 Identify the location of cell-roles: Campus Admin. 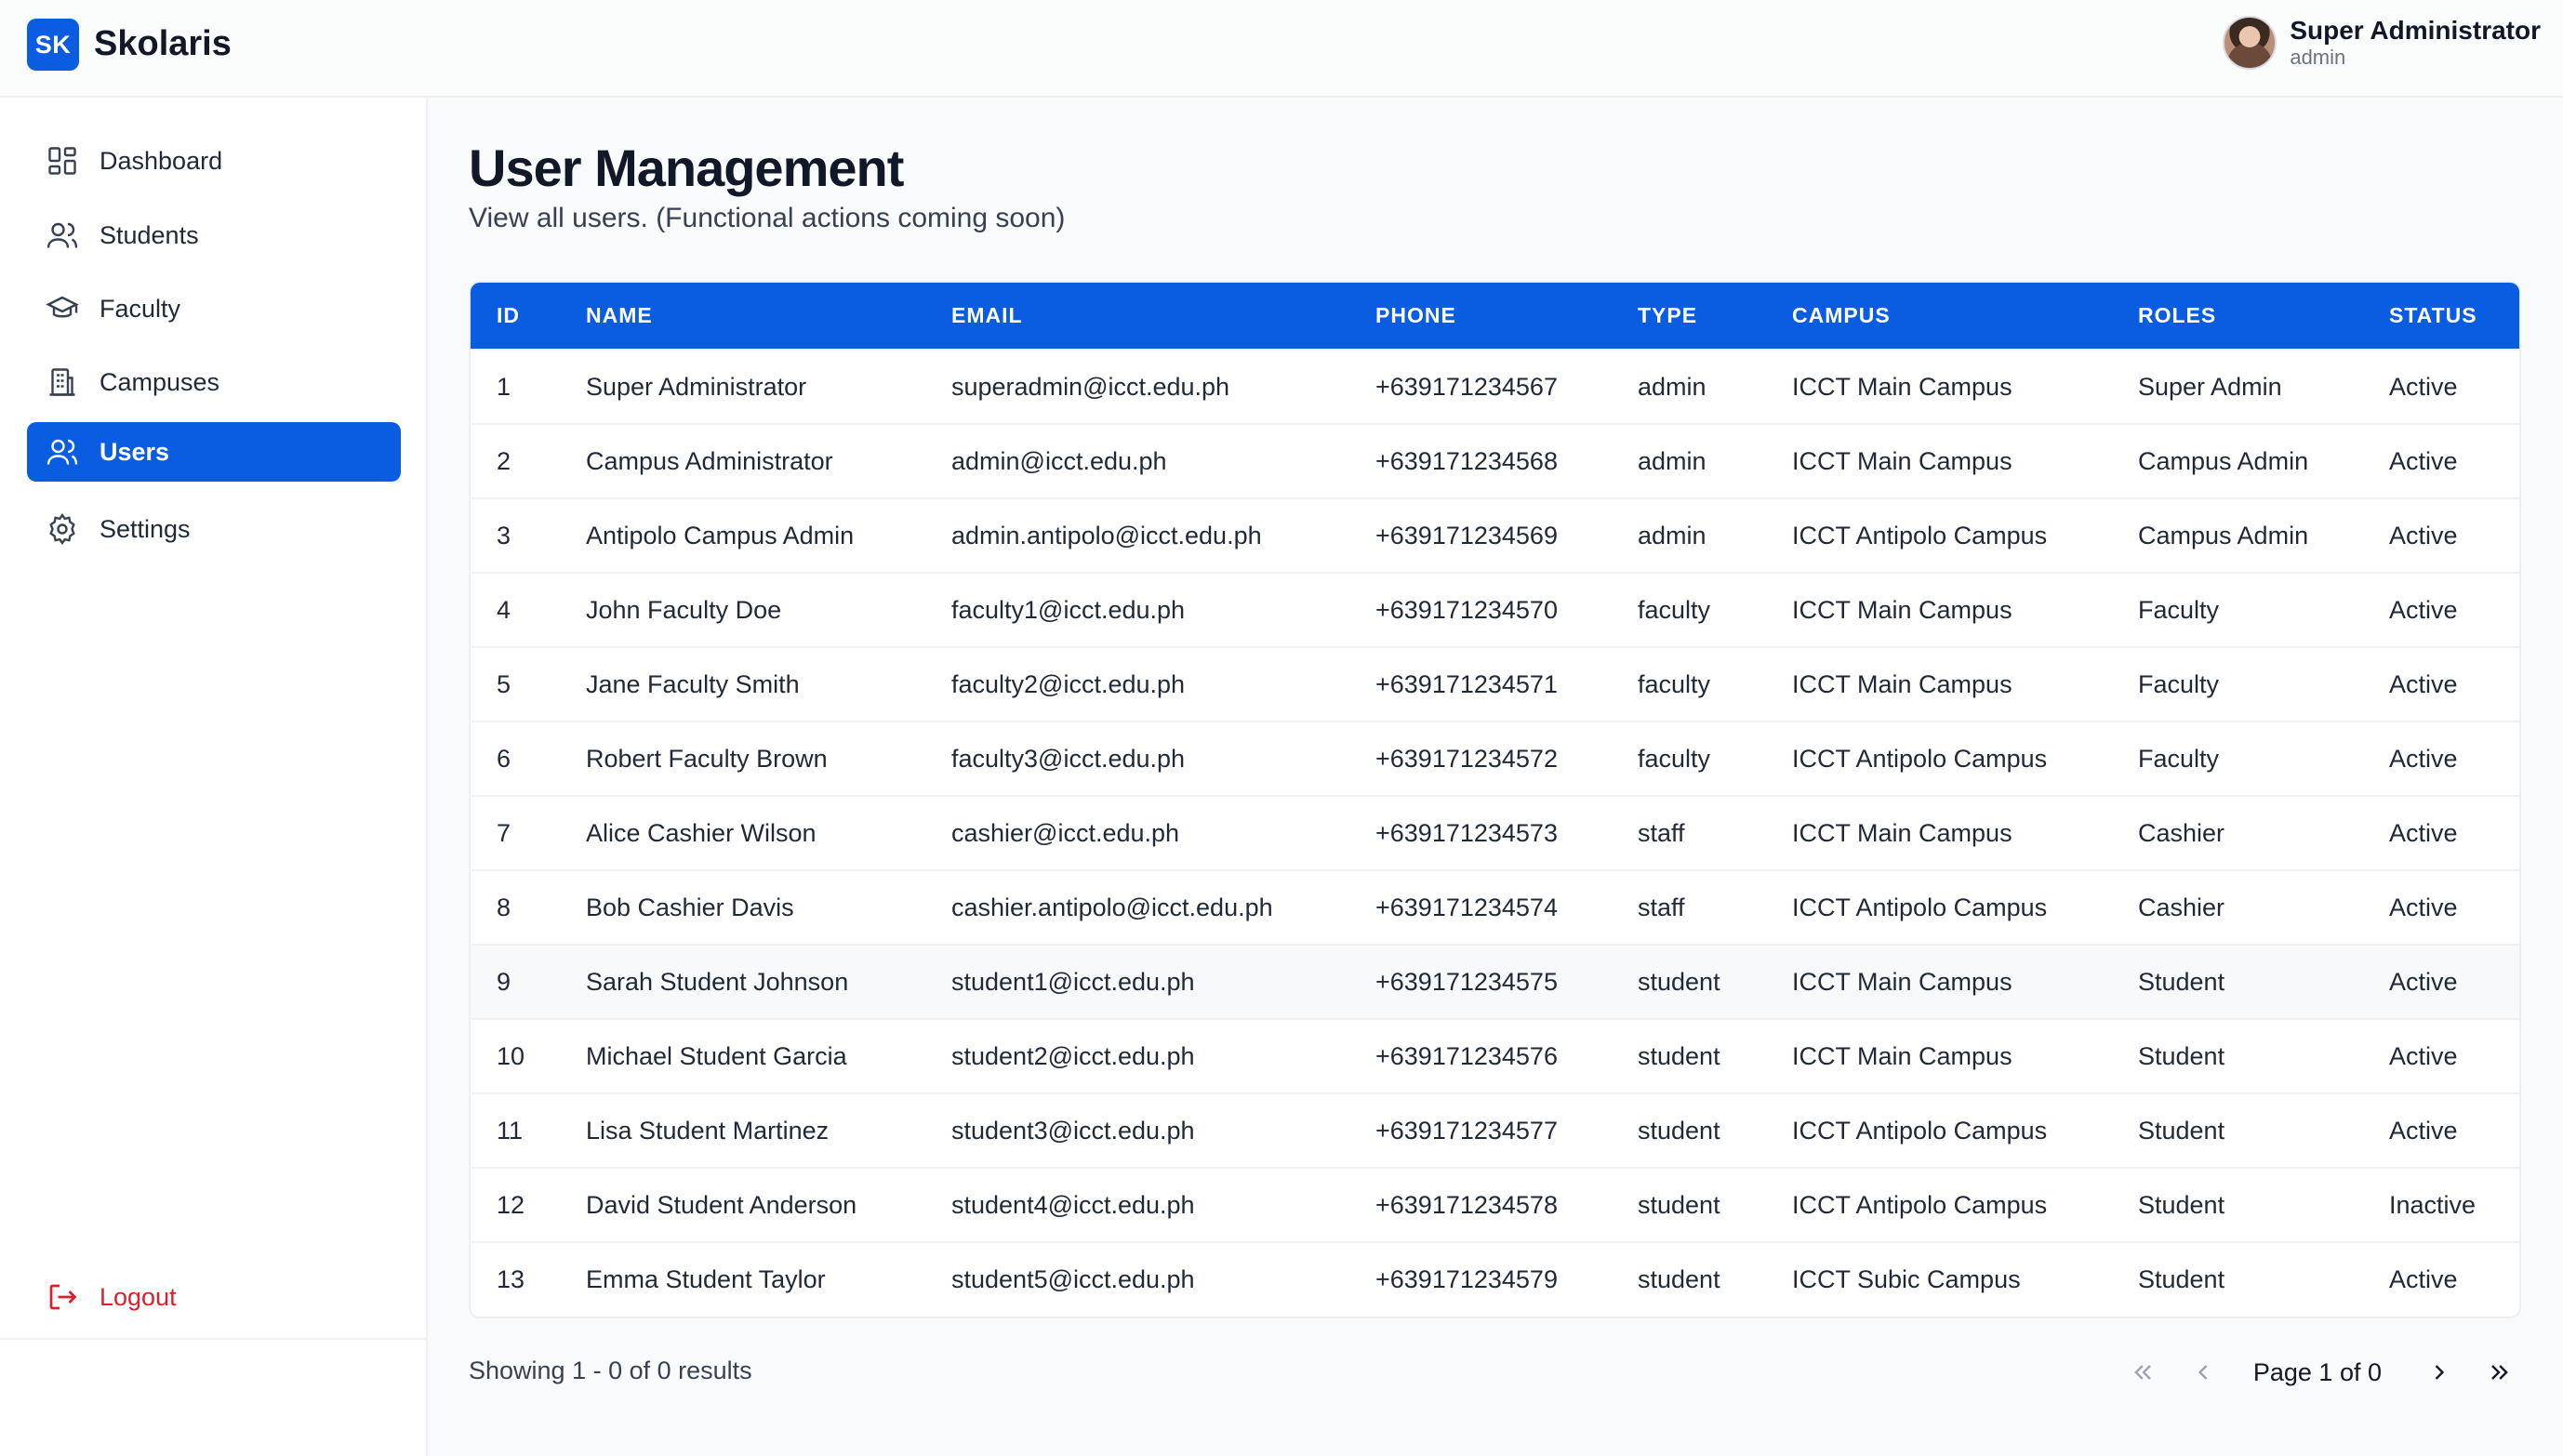
(2223, 460).